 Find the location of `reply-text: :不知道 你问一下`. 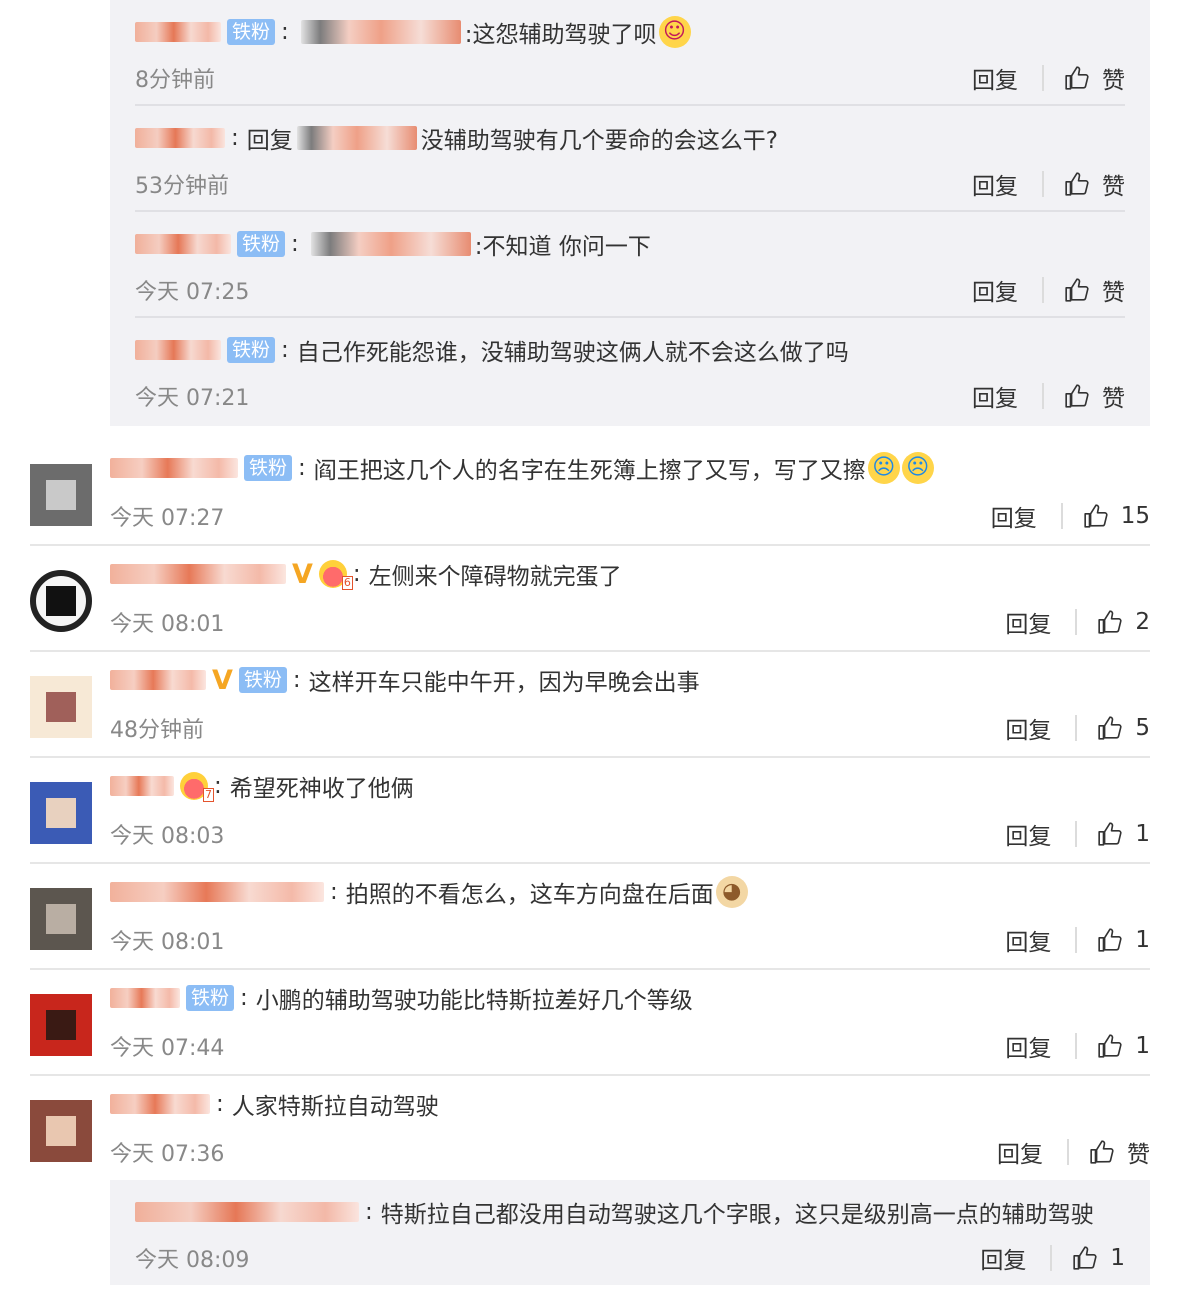

reply-text: :不知道 你问一下 is located at coordinates (562, 247).